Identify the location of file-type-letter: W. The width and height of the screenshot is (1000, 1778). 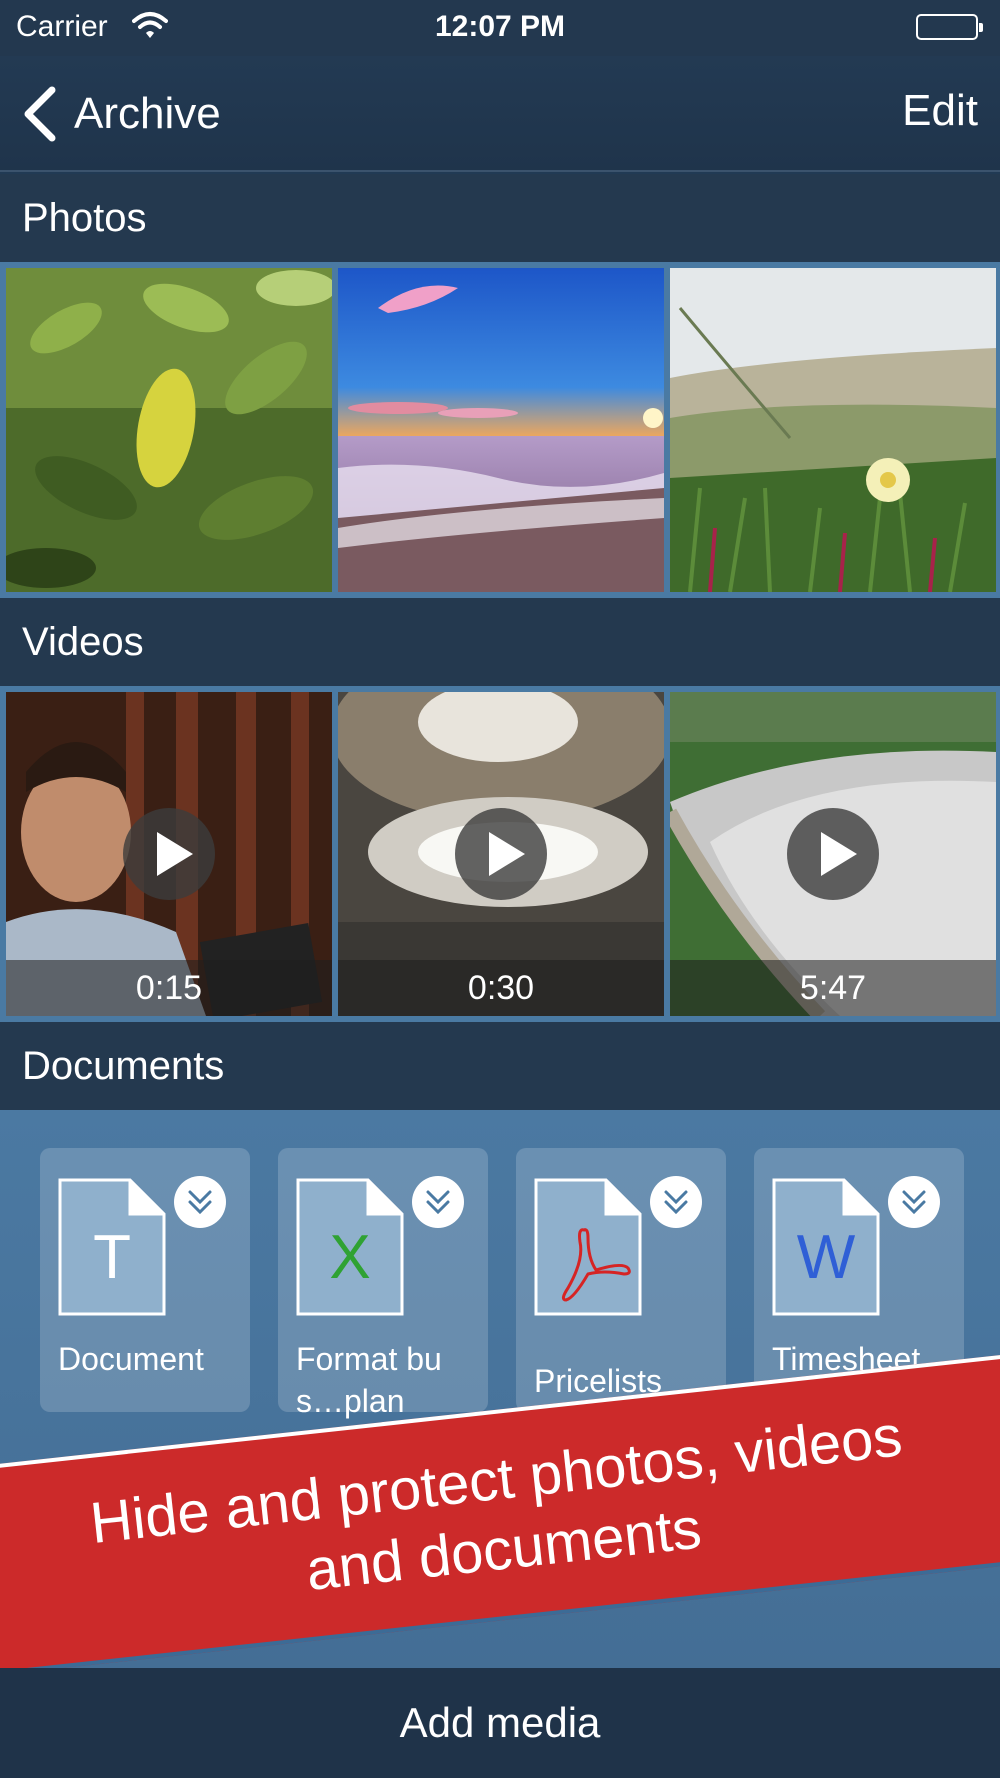
(826, 1257).